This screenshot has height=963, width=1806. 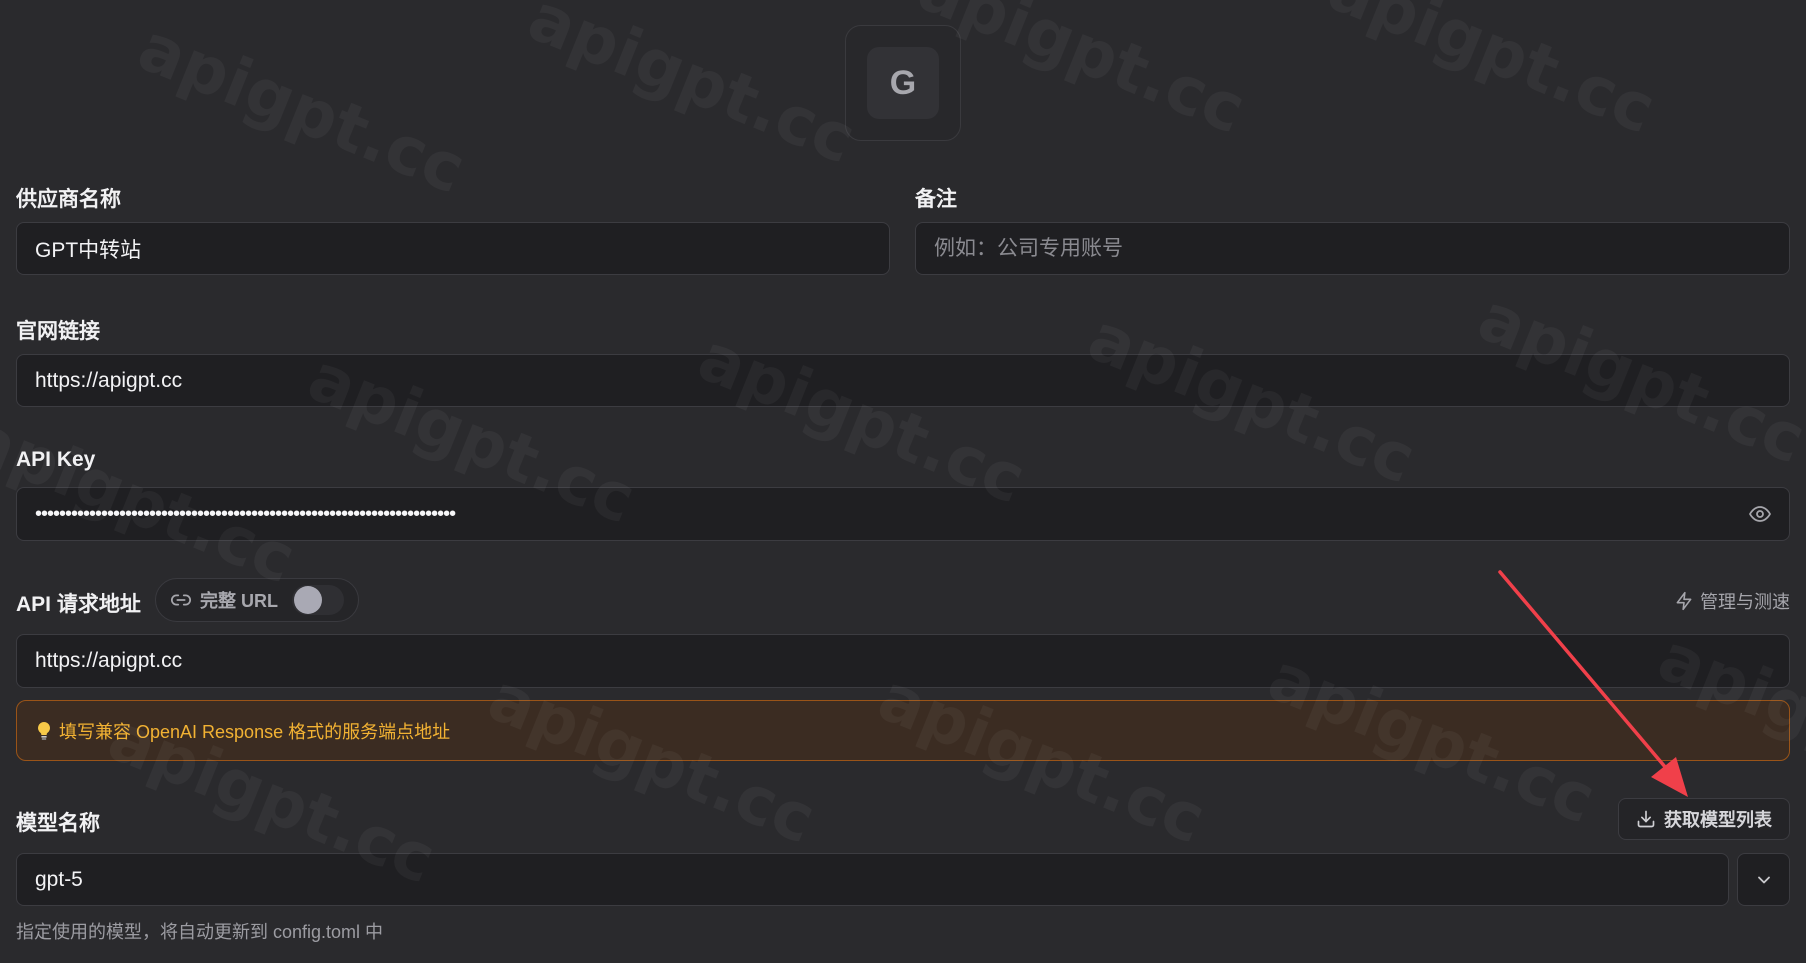 I want to click on endpoint-hint-text: 填写兼容 OpenAI Response 格式的服务端点地址, so click(x=255, y=731).